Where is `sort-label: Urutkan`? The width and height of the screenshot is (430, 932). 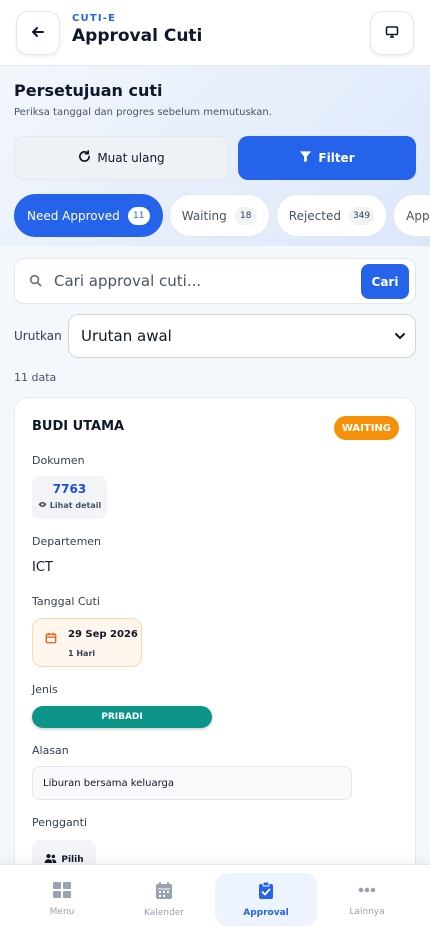 sort-label: Urutkan is located at coordinates (38, 336).